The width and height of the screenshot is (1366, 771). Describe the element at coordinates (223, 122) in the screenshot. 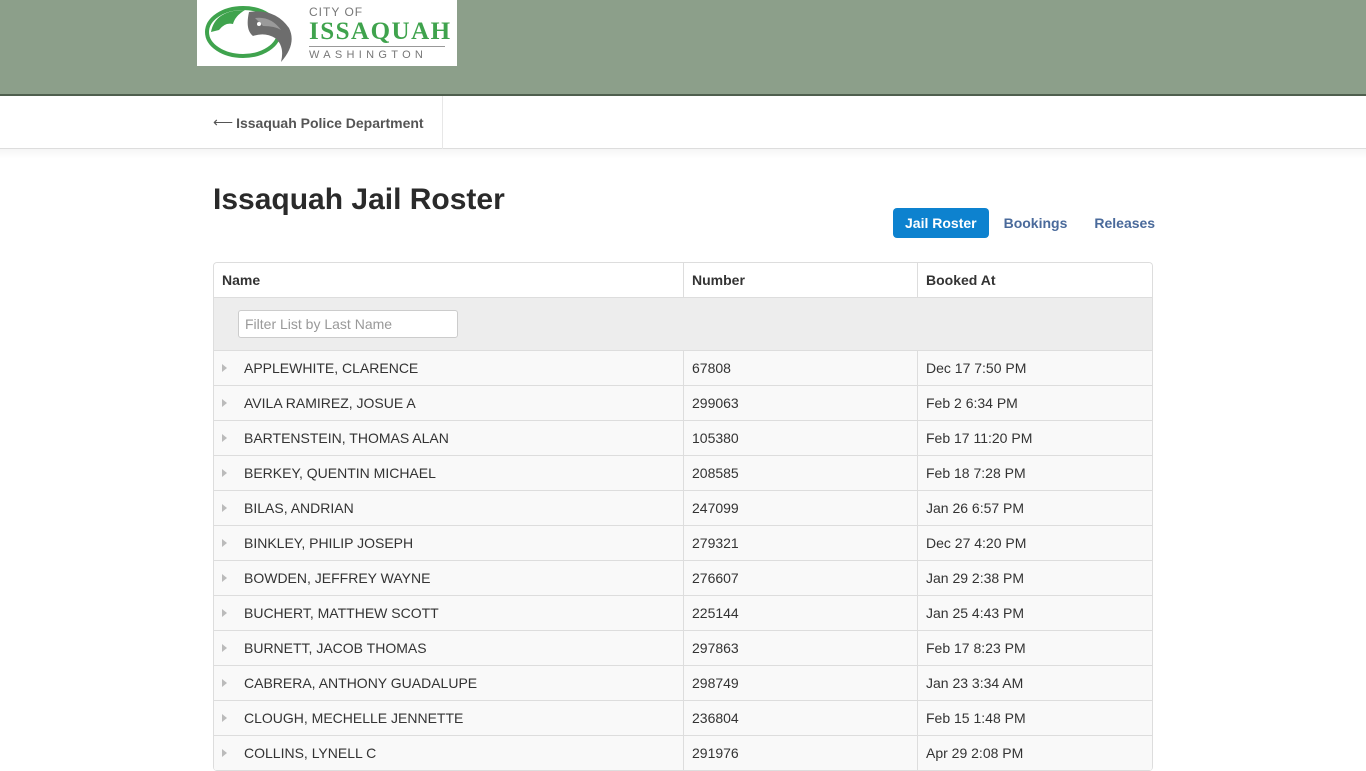

I see `arrow-left-icon: ⟵` at that location.